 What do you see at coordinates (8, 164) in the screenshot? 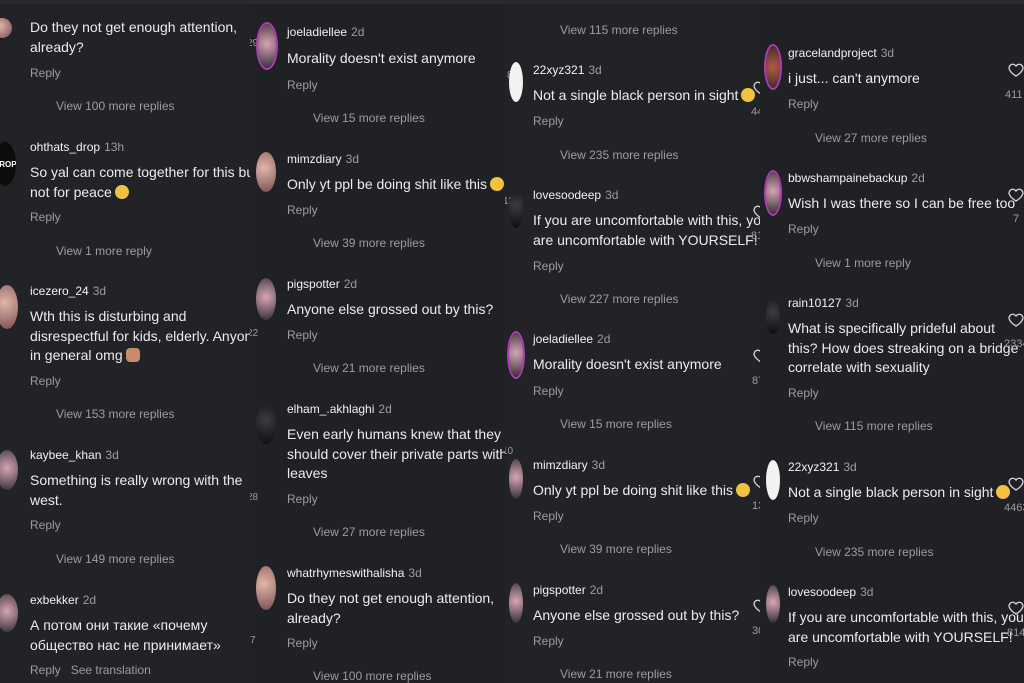
I see `avatar: DROP` at bounding box center [8, 164].